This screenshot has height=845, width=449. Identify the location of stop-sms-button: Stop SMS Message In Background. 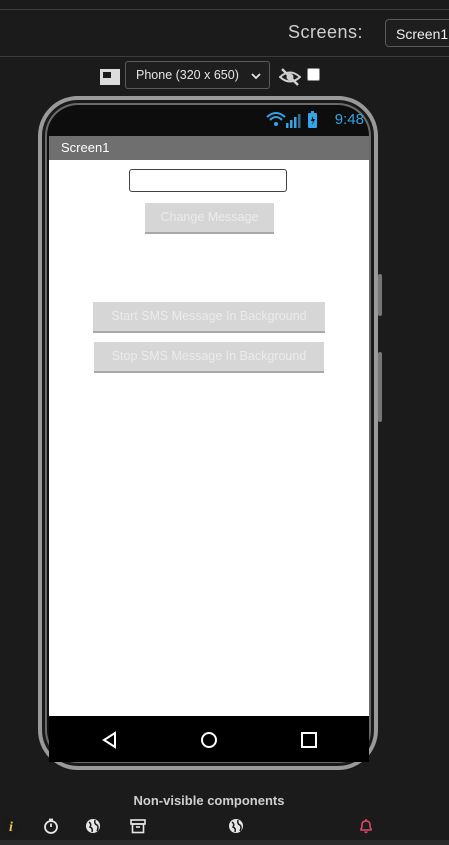
(209, 357).